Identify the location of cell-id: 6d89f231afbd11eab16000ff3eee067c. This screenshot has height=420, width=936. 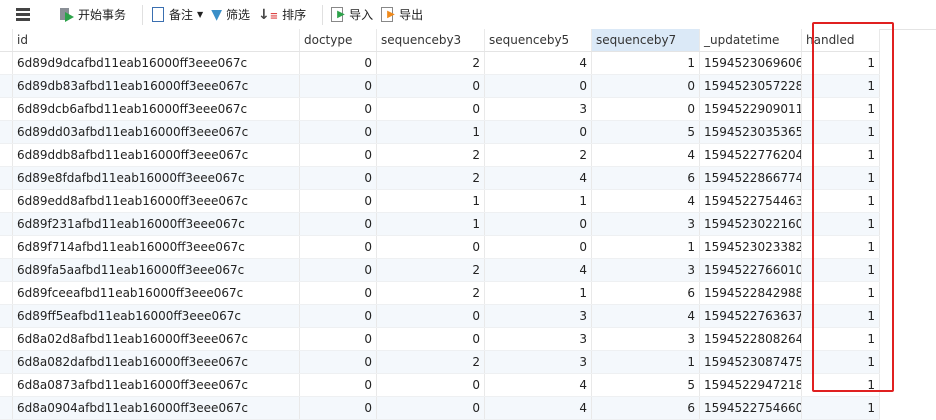
(156, 224).